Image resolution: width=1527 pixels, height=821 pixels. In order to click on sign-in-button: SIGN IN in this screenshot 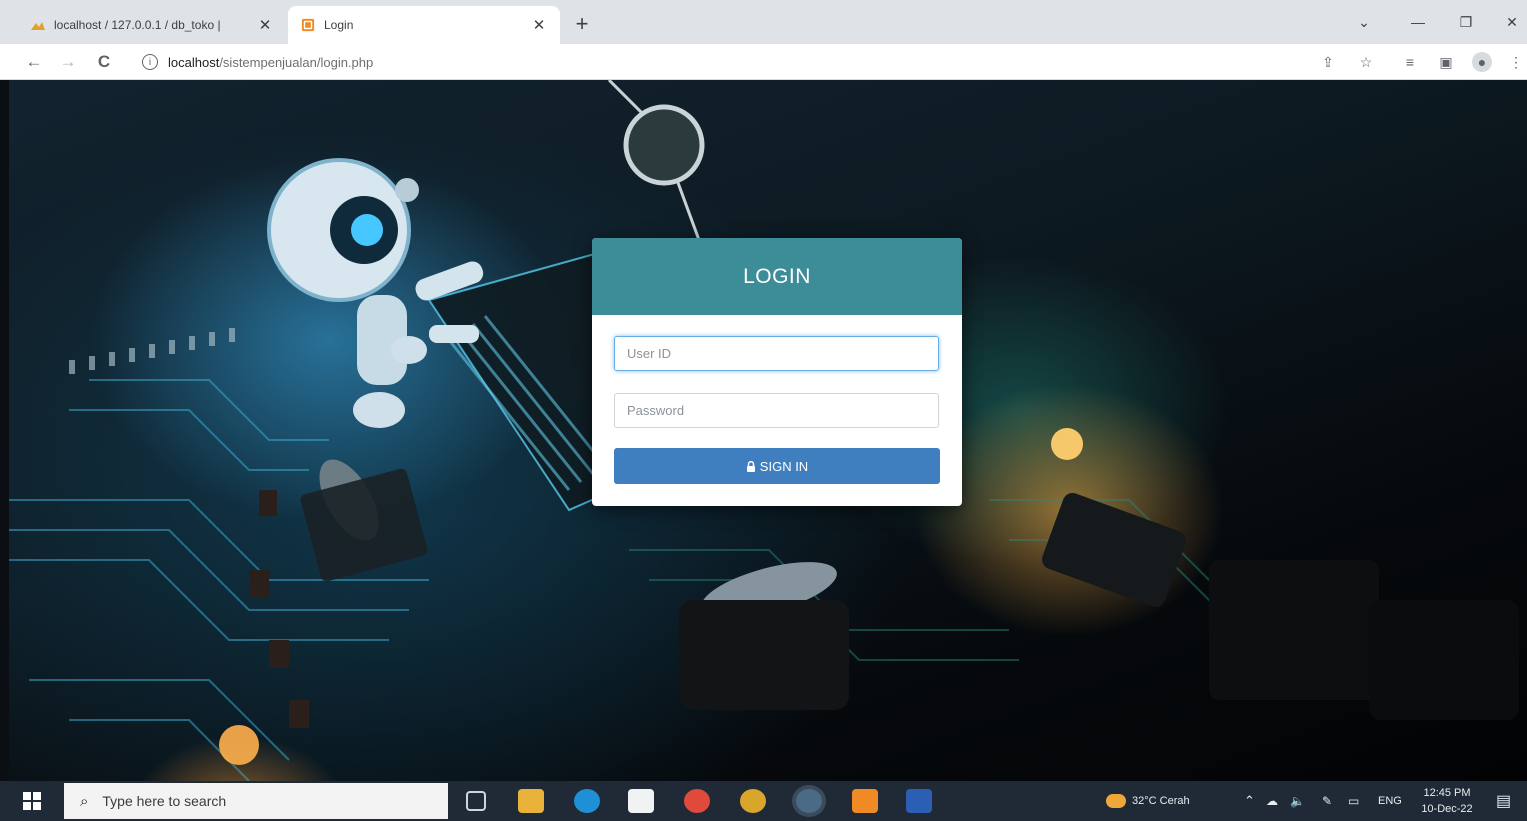, I will do `click(777, 466)`.